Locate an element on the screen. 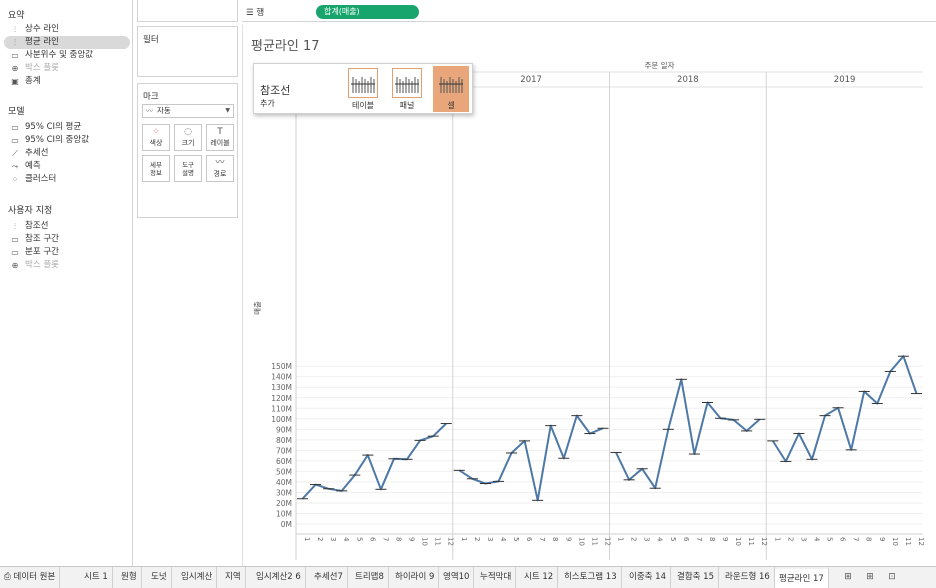 The height and width of the screenshot is (588, 936). reference-scope-option: 셀 is located at coordinates (451, 89).